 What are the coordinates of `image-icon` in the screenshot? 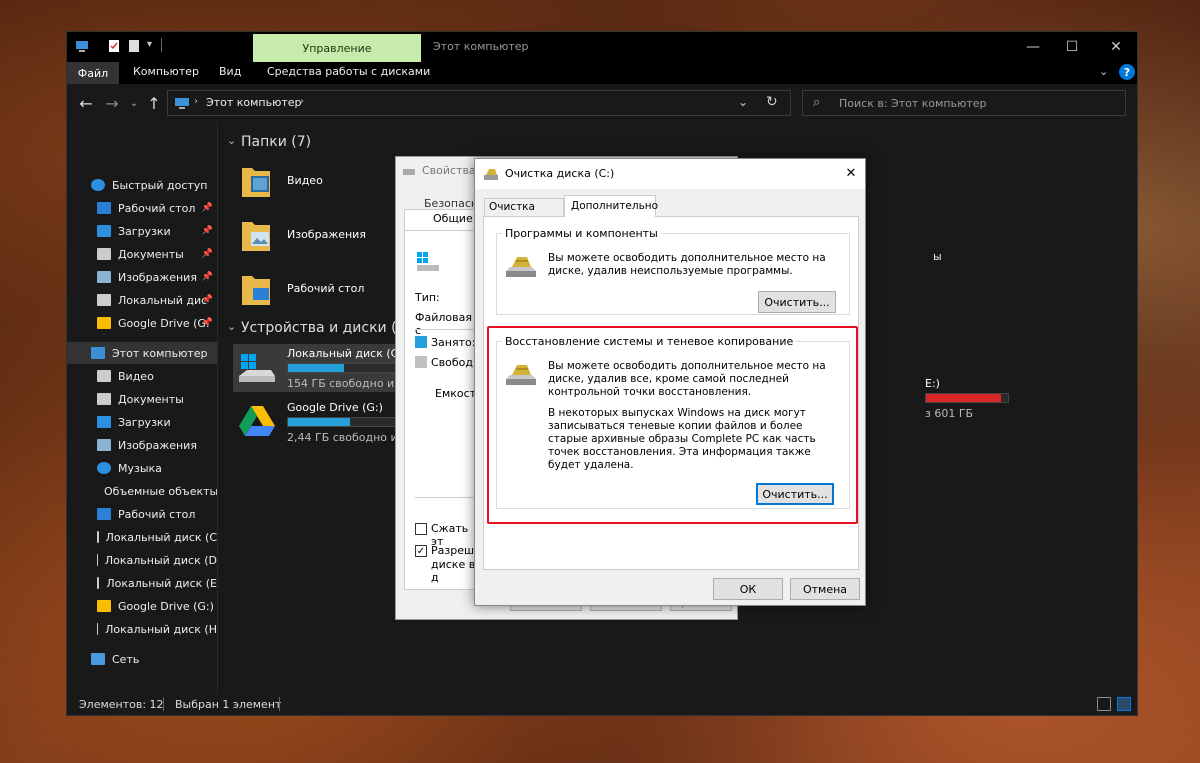 It's located at (104, 277).